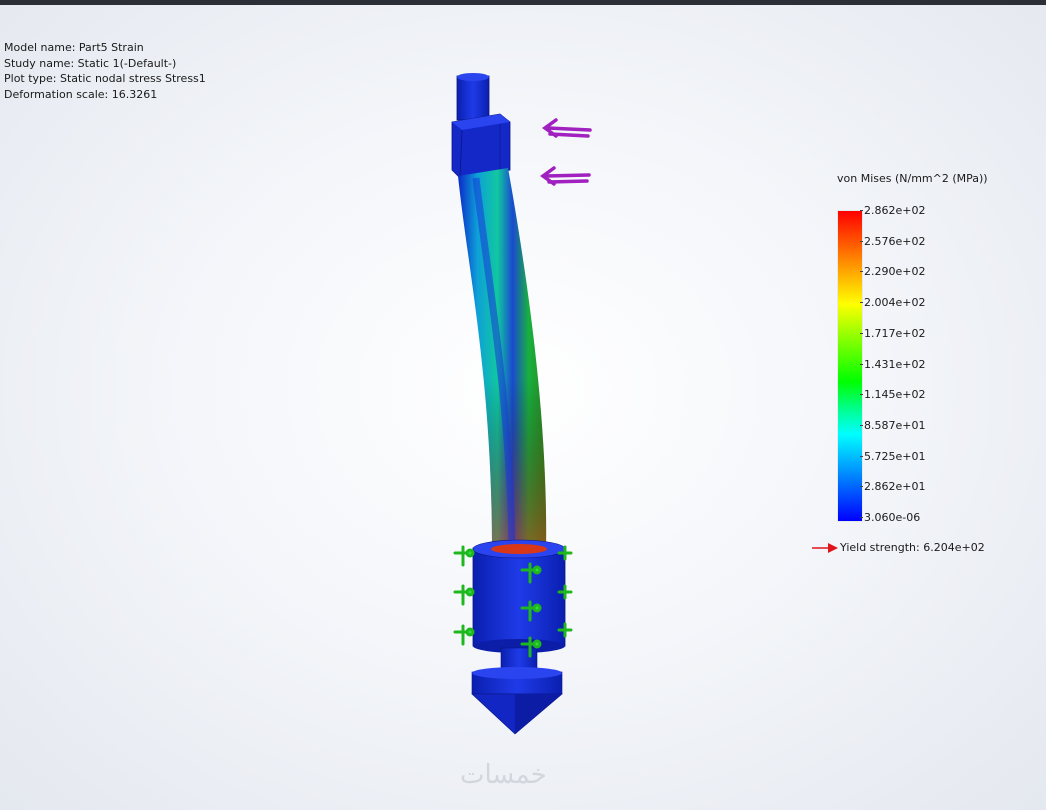  What do you see at coordinates (481, 146) in the screenshot?
I see `part-hex-nut` at bounding box center [481, 146].